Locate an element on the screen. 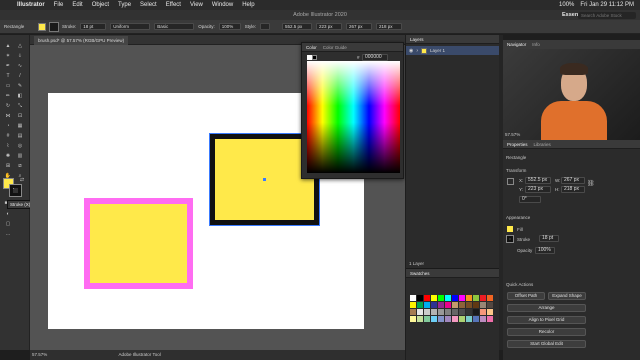 This screenshot has height=360, width=640. layer-row: ◉ › Layer 1 is located at coordinates (452, 50).